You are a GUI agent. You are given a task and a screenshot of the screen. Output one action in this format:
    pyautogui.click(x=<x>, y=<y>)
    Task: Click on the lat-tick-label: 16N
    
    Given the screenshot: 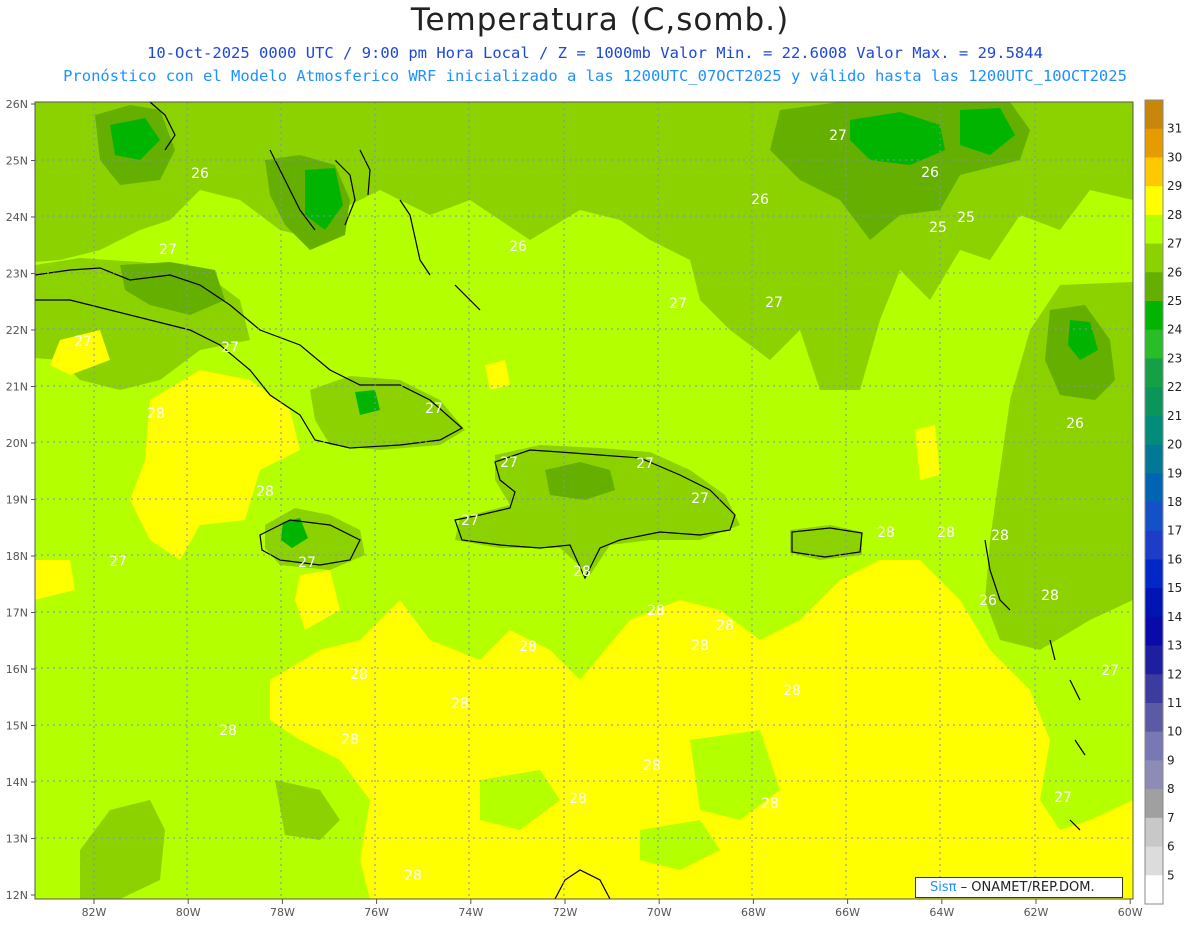 What is the action you would take?
    pyautogui.click(x=17, y=669)
    